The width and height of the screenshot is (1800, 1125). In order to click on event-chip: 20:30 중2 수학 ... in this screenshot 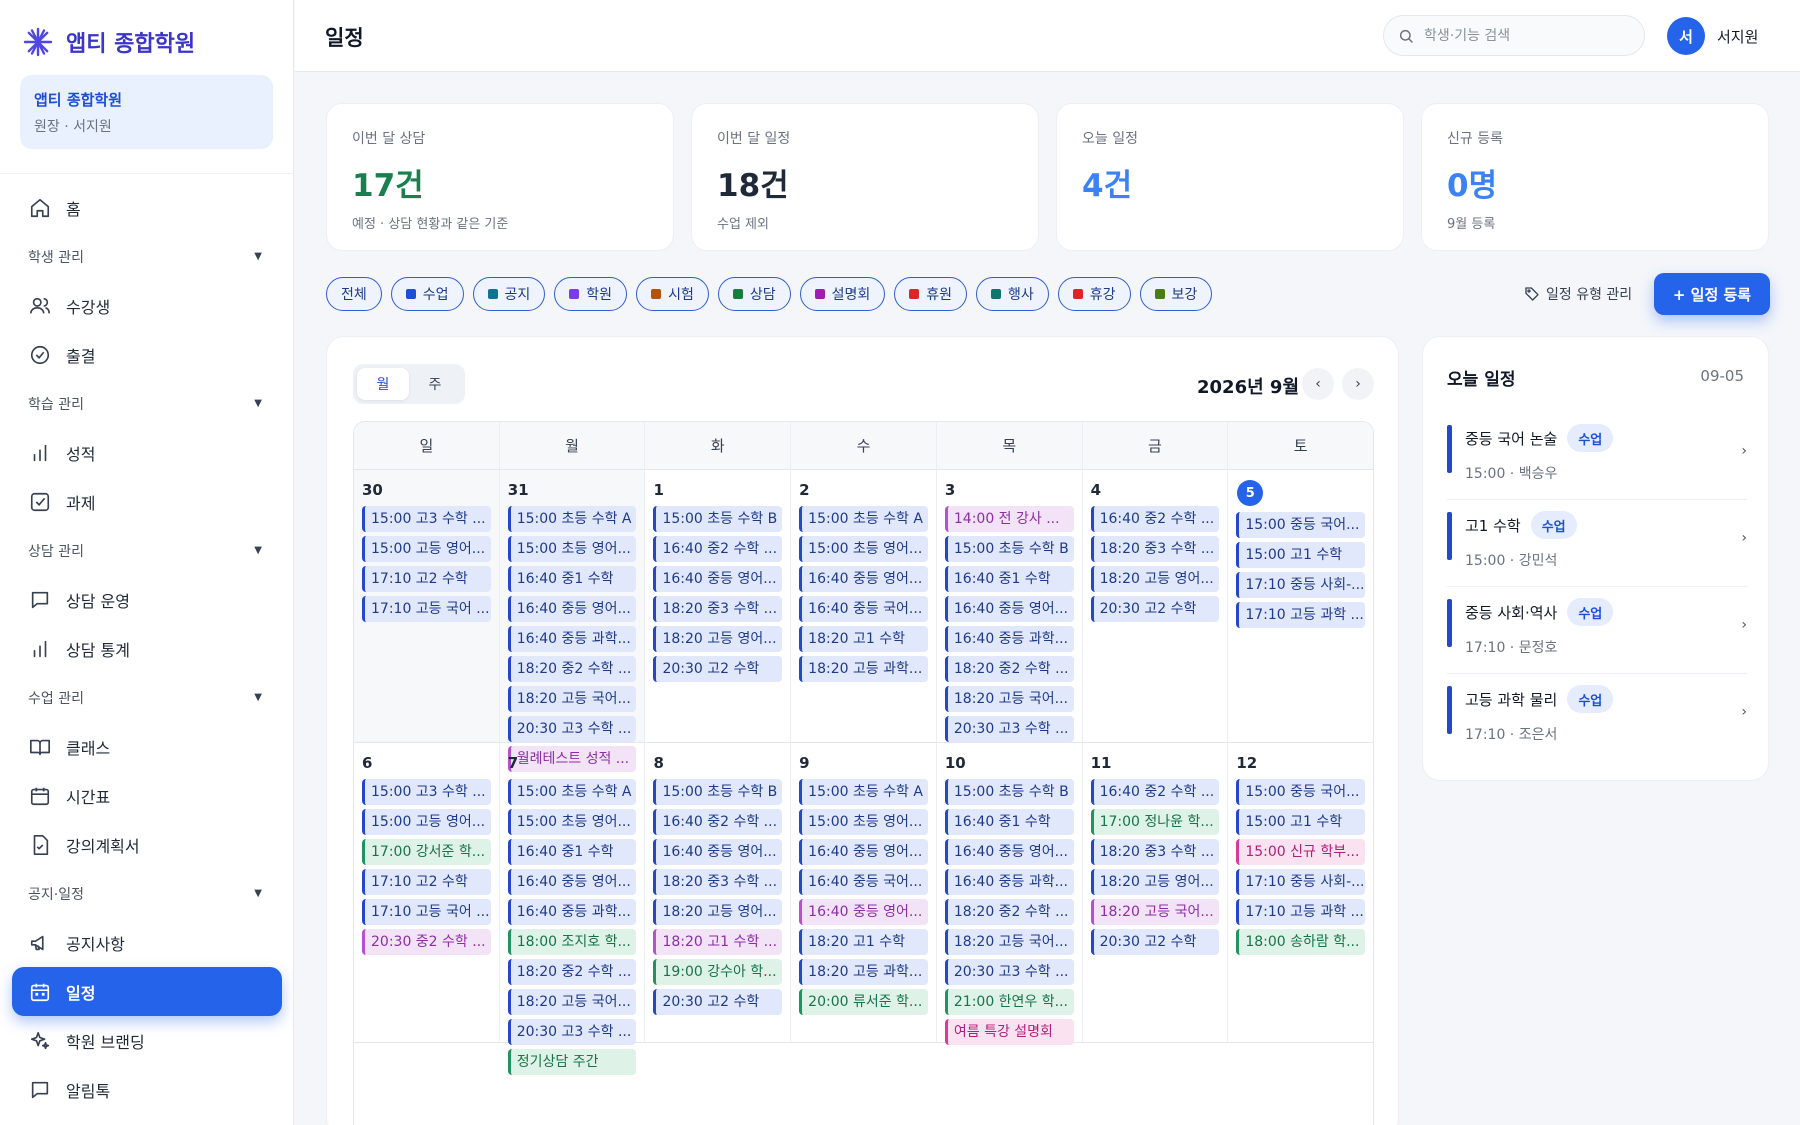, I will do `click(426, 942)`.